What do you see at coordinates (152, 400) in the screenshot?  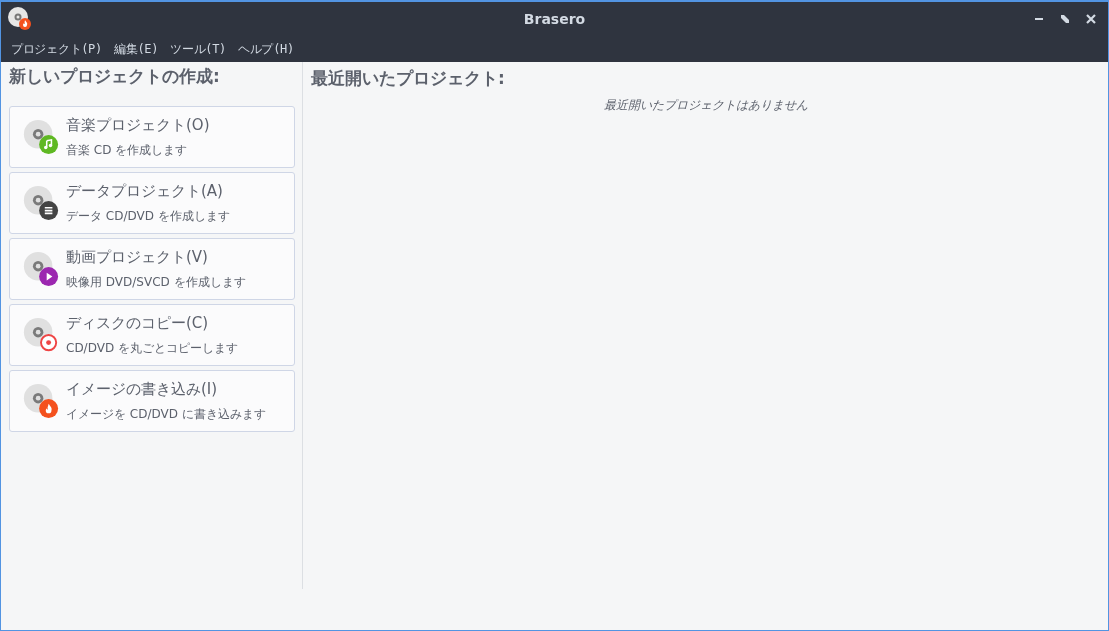 I see `project-button: イメージの書き込み(I) イメージを CD/DVD に書き込みます` at bounding box center [152, 400].